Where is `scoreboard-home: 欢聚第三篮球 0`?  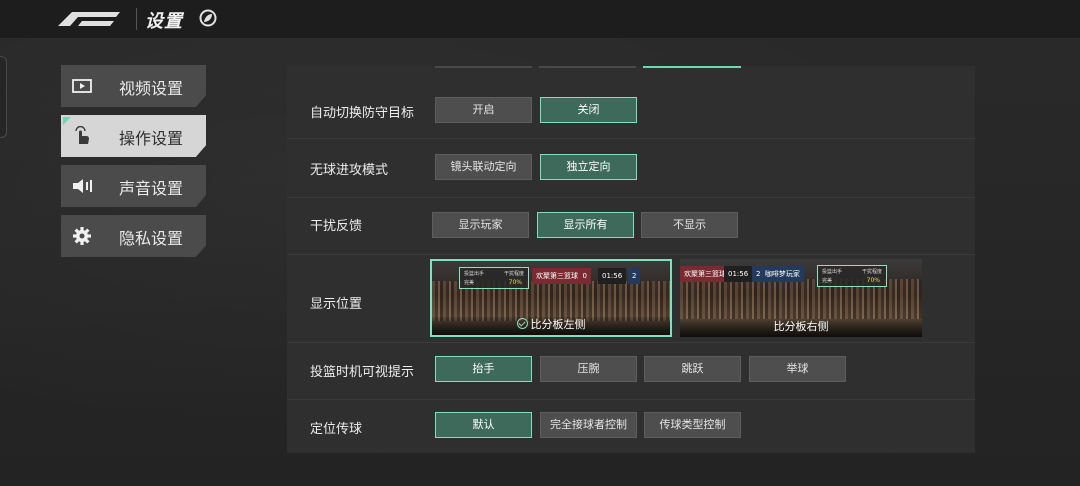 scoreboard-home: 欢聚第三篮球 0 is located at coordinates (561, 276).